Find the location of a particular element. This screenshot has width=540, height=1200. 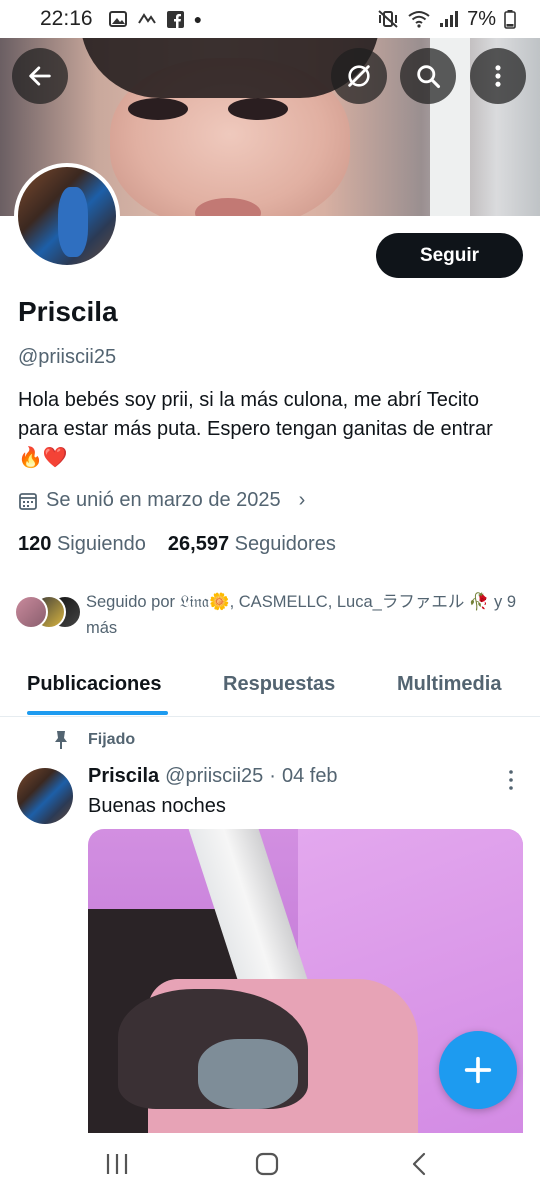

pinned-label: Fijado is located at coordinates (112, 739).